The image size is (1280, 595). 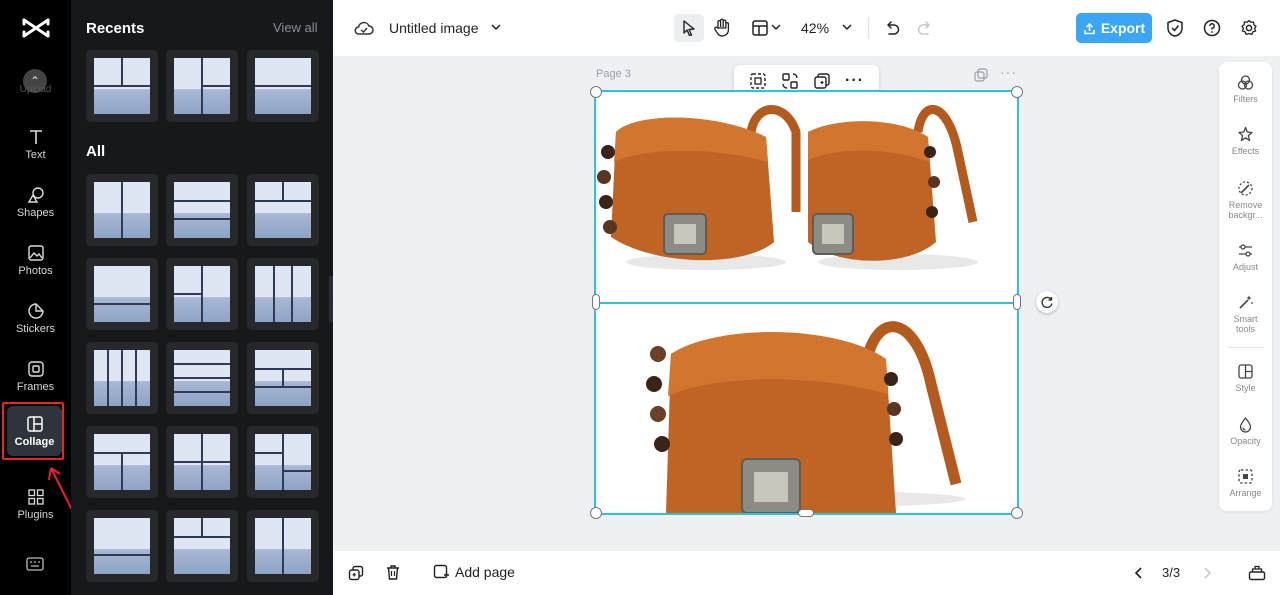 I want to click on select-tool-button, so click(x=689, y=28).